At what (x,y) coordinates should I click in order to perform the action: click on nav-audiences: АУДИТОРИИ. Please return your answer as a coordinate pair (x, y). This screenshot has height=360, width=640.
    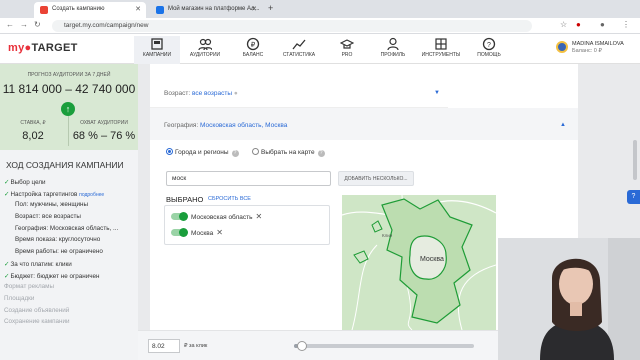
    Looking at the image, I should click on (205, 50).